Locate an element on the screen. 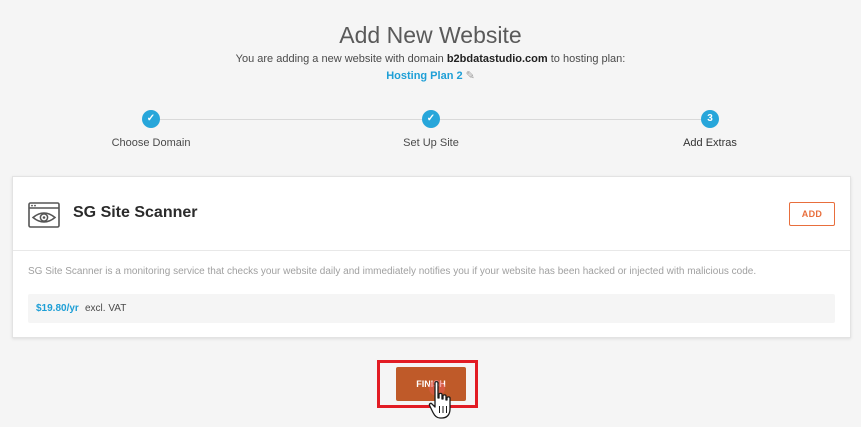 The height and width of the screenshot is (427, 861). step-label: Choose Domain is located at coordinates (151, 143).